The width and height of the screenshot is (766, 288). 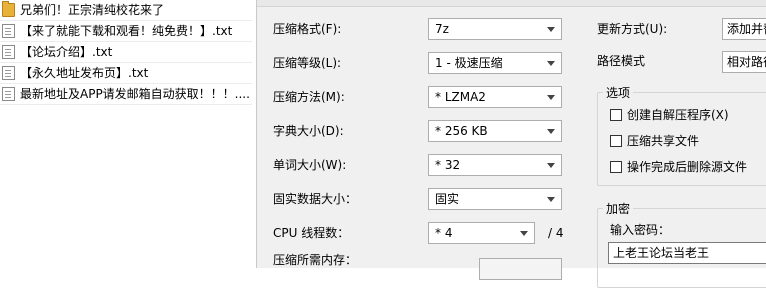 I want to click on memory-usage-field, so click(x=520, y=269).